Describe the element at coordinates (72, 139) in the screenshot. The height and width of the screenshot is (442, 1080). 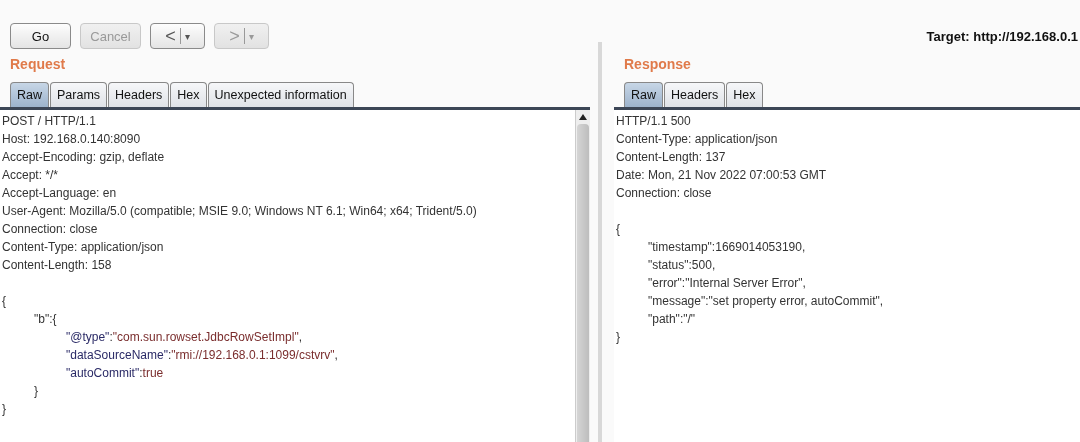
I see `header-line: Host: 192.168.0.140:8090` at that location.